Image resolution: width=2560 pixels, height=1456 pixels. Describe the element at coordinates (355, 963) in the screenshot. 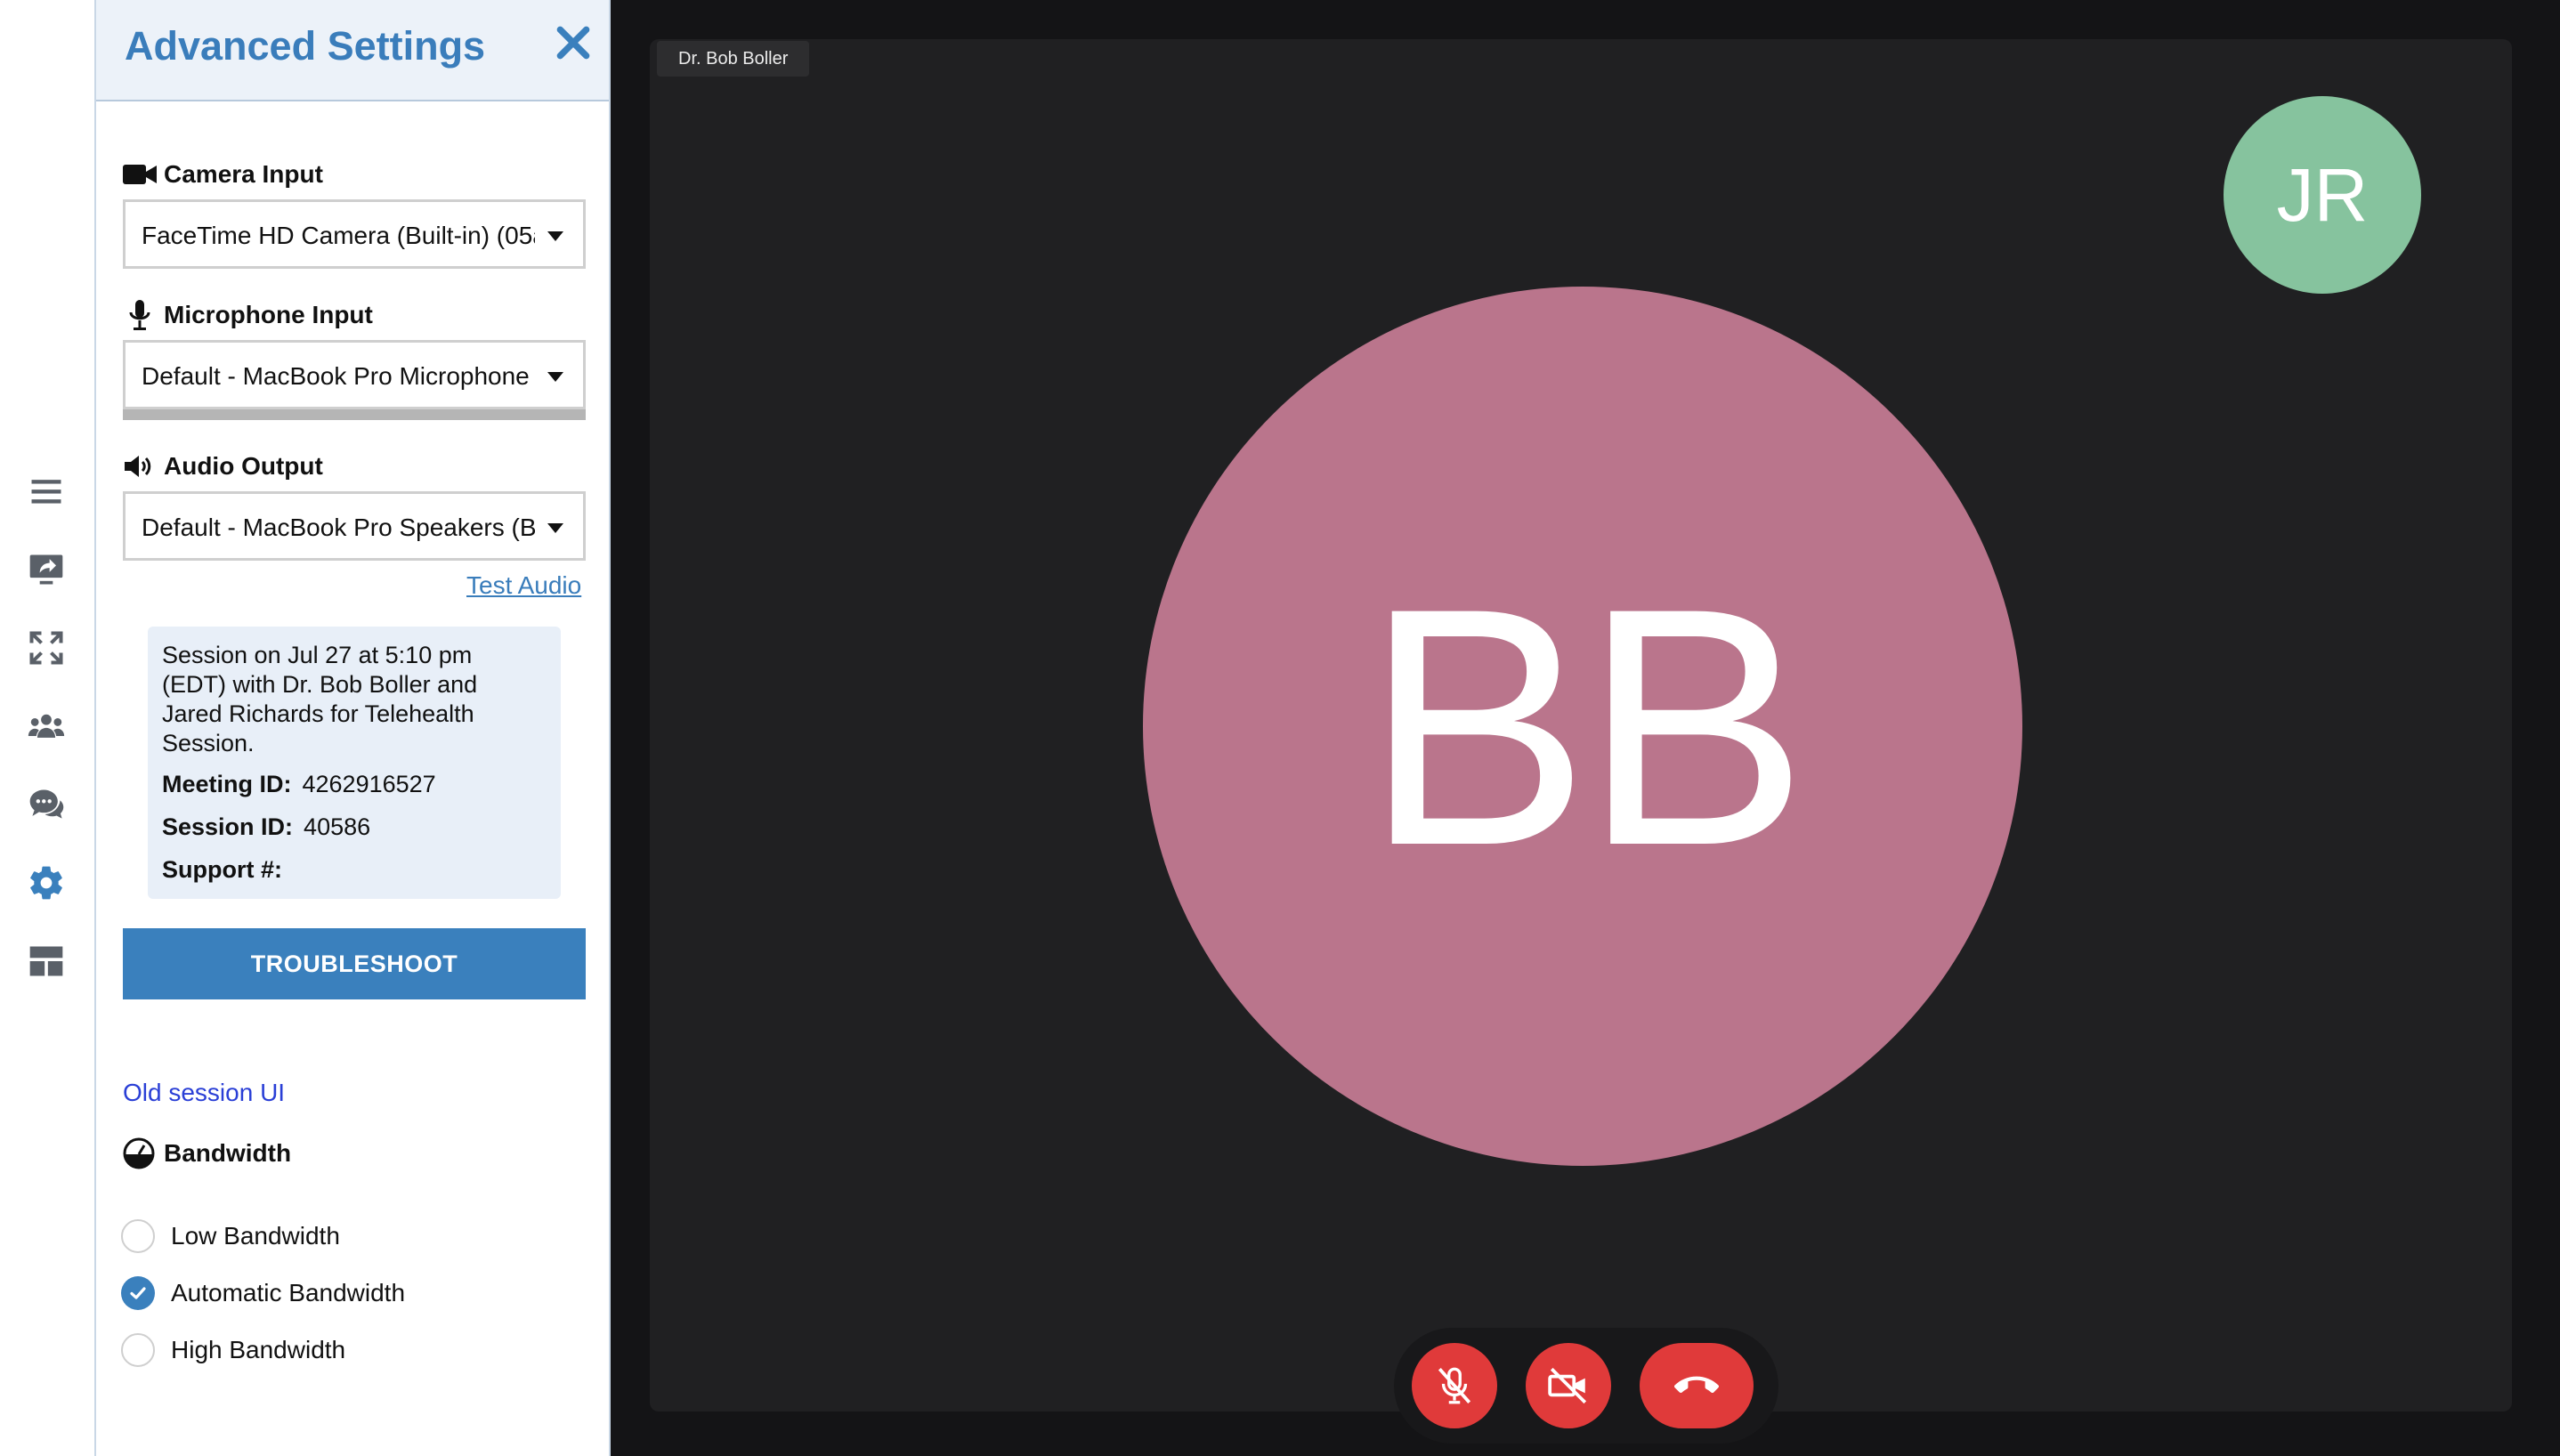

I see `troubleshoot-button: TROUBLESHOOT` at that location.